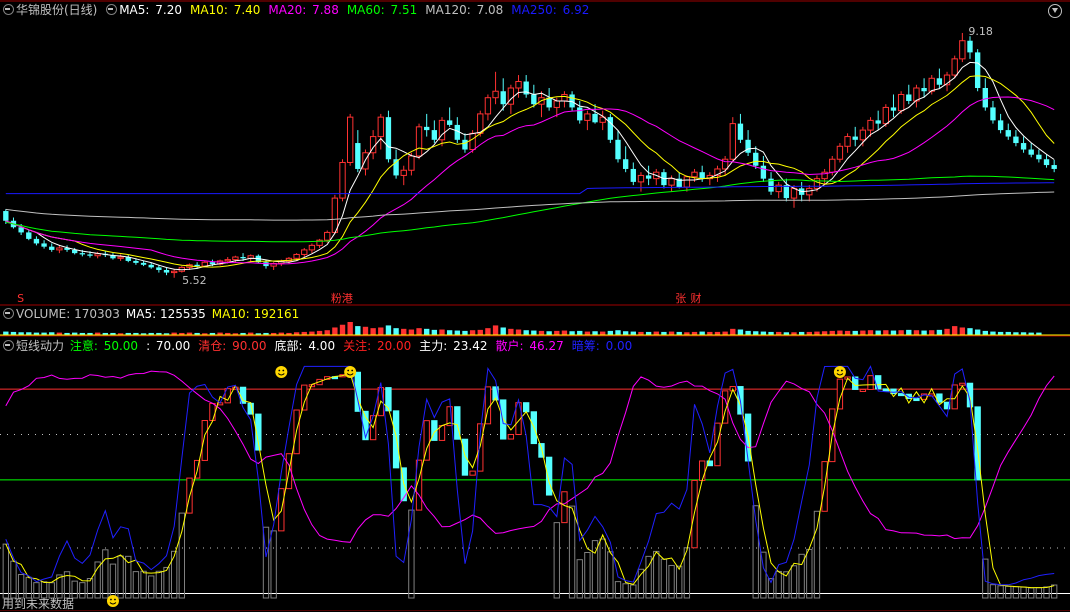  I want to click on indicator-label: 关注:, so click(359, 346).